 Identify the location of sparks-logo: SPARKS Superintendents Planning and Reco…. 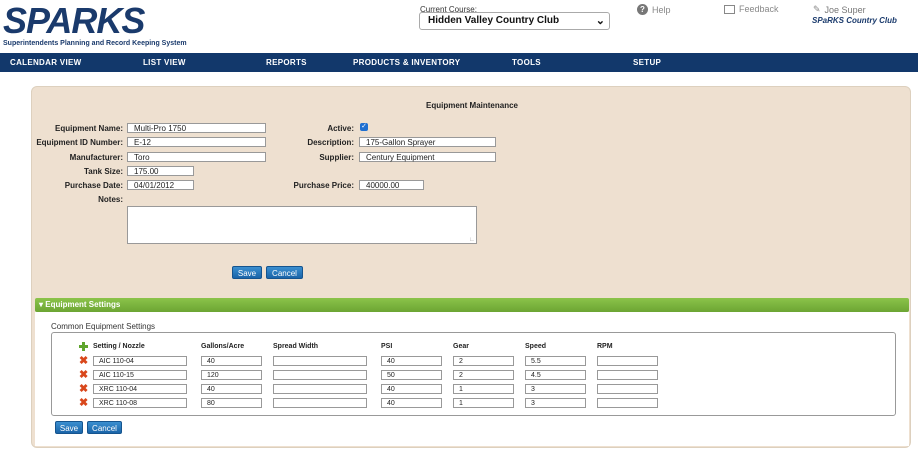
(95, 24).